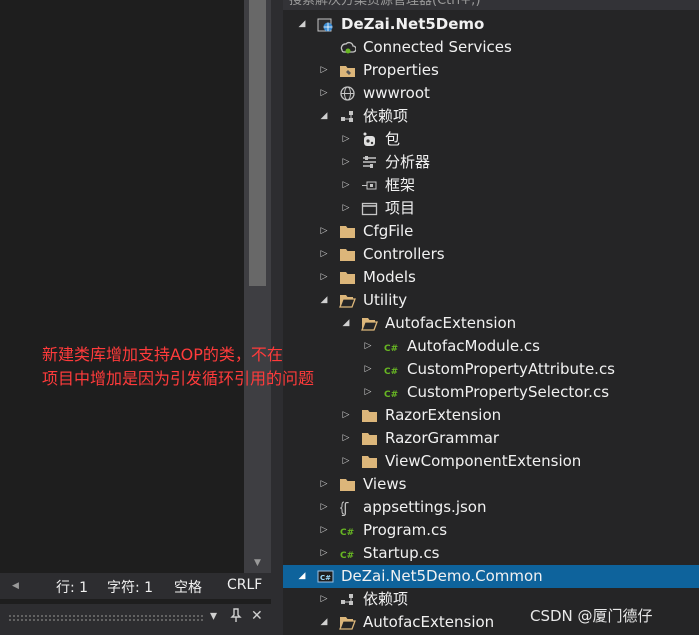 The width and height of the screenshot is (699, 635). I want to click on status-line: 行: 1, so click(72, 587).